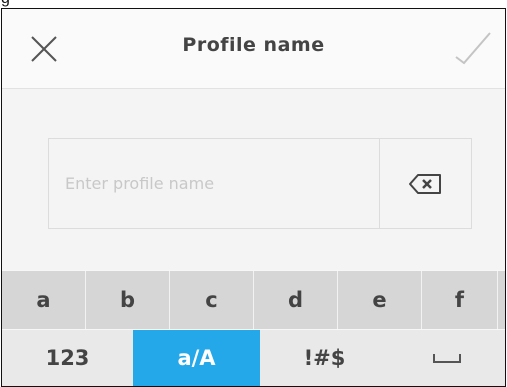 The width and height of the screenshot is (507, 387). What do you see at coordinates (5, 3) in the screenshot?
I see `figure-caption-text: g` at bounding box center [5, 3].